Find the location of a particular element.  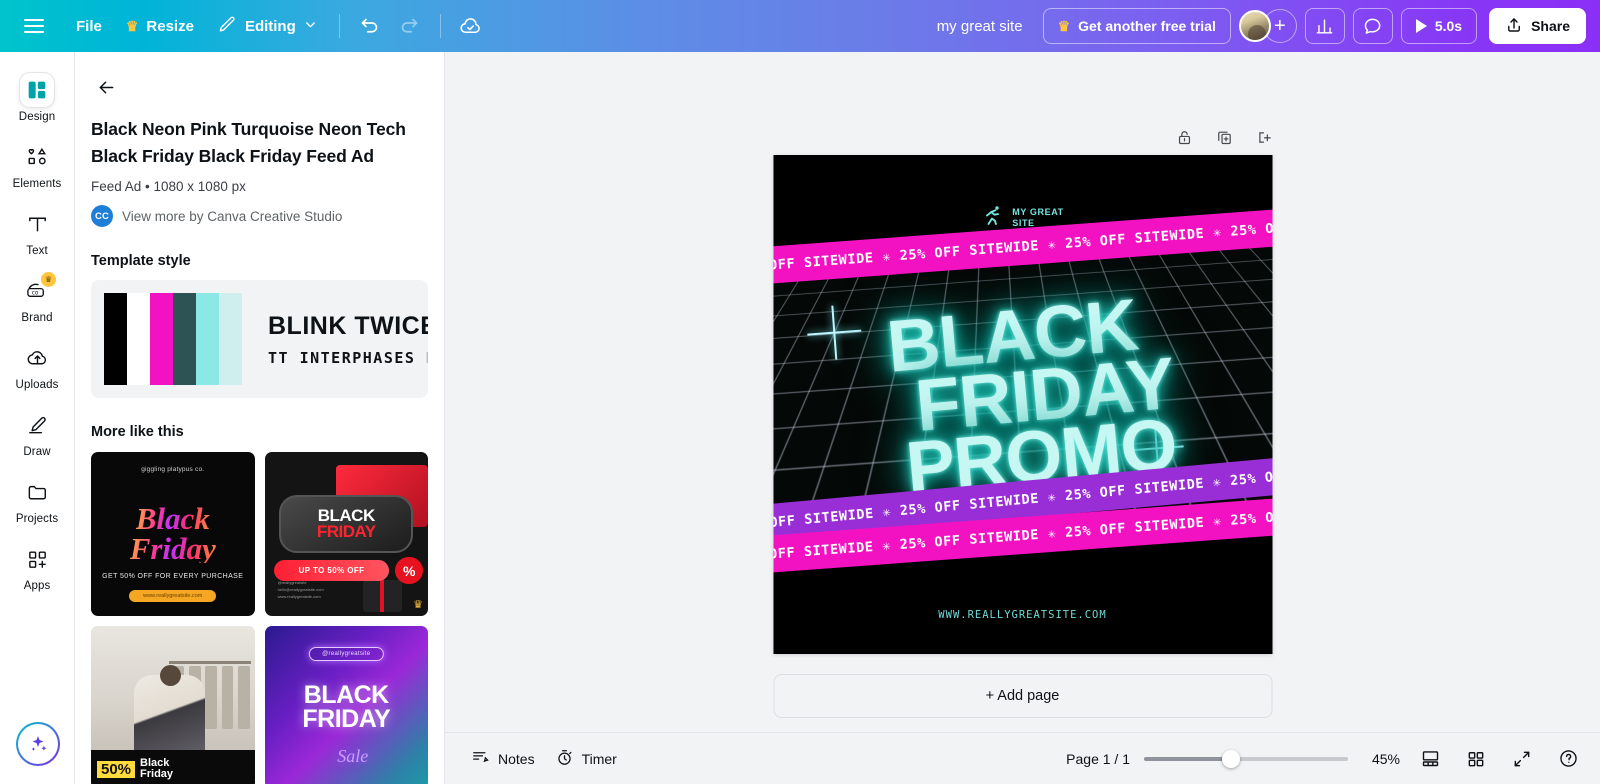

timer-label: Timer is located at coordinates (599, 758).